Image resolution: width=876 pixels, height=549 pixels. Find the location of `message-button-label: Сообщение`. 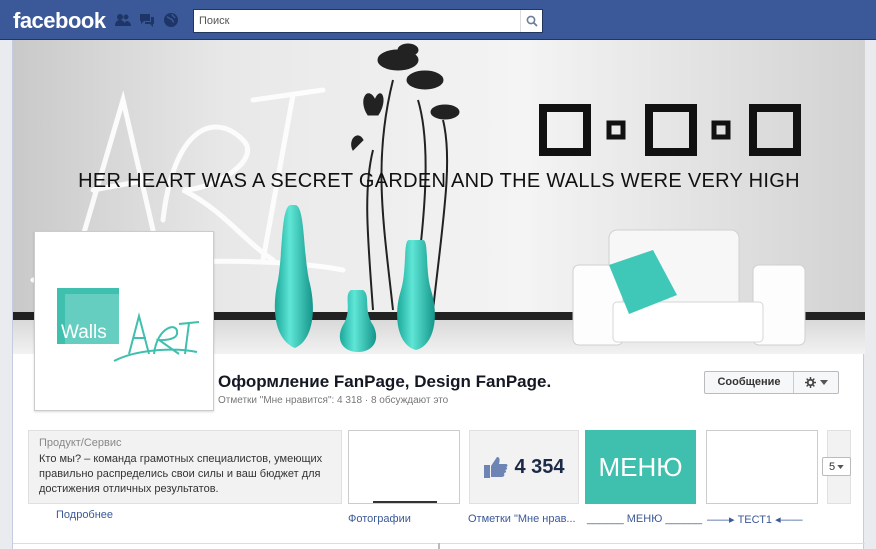

message-button-label: Сообщение is located at coordinates (749, 382).